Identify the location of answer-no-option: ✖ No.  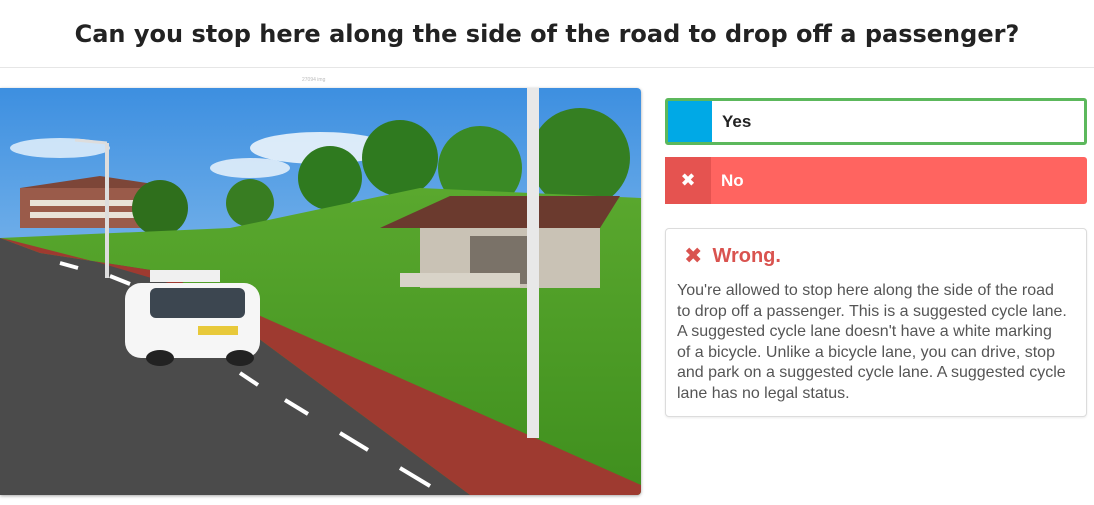
(876, 180).